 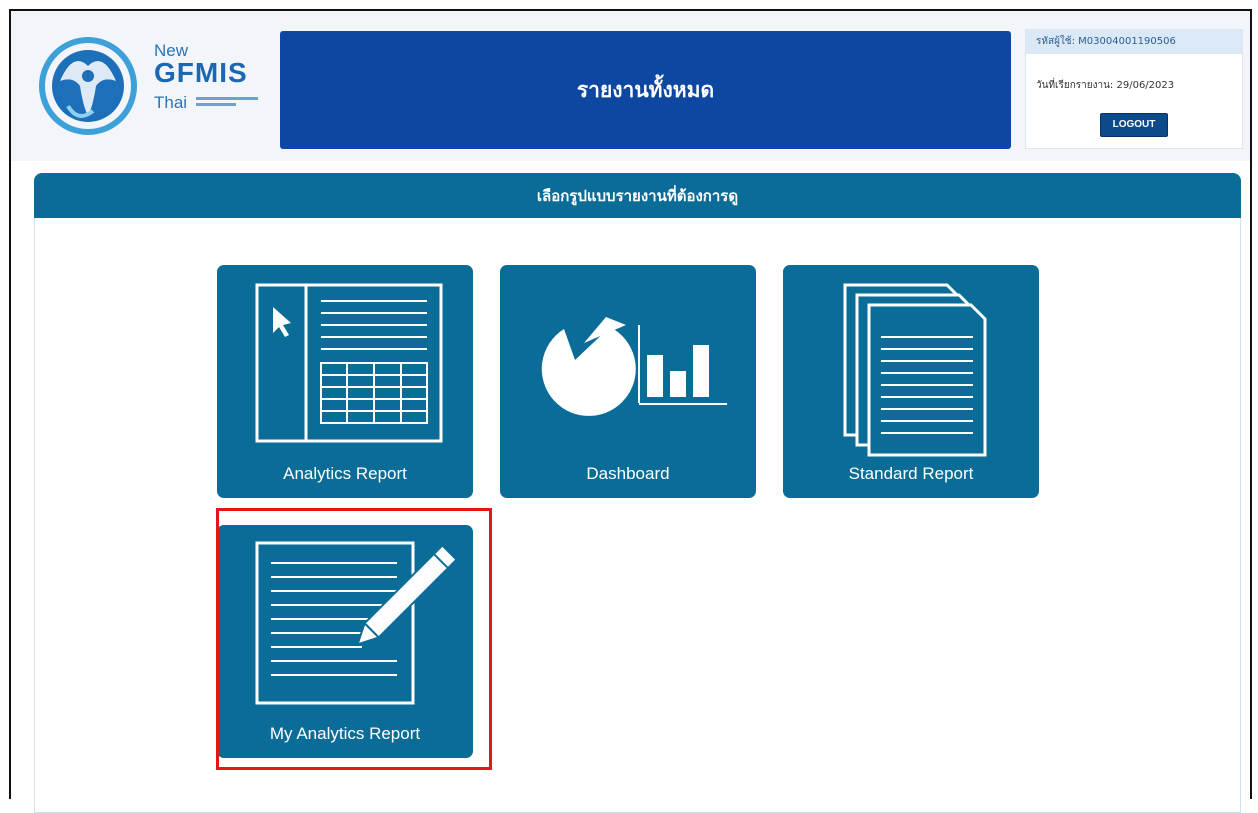 I want to click on gfmis-logo: New GFMIS Thai, so click(x=158, y=86).